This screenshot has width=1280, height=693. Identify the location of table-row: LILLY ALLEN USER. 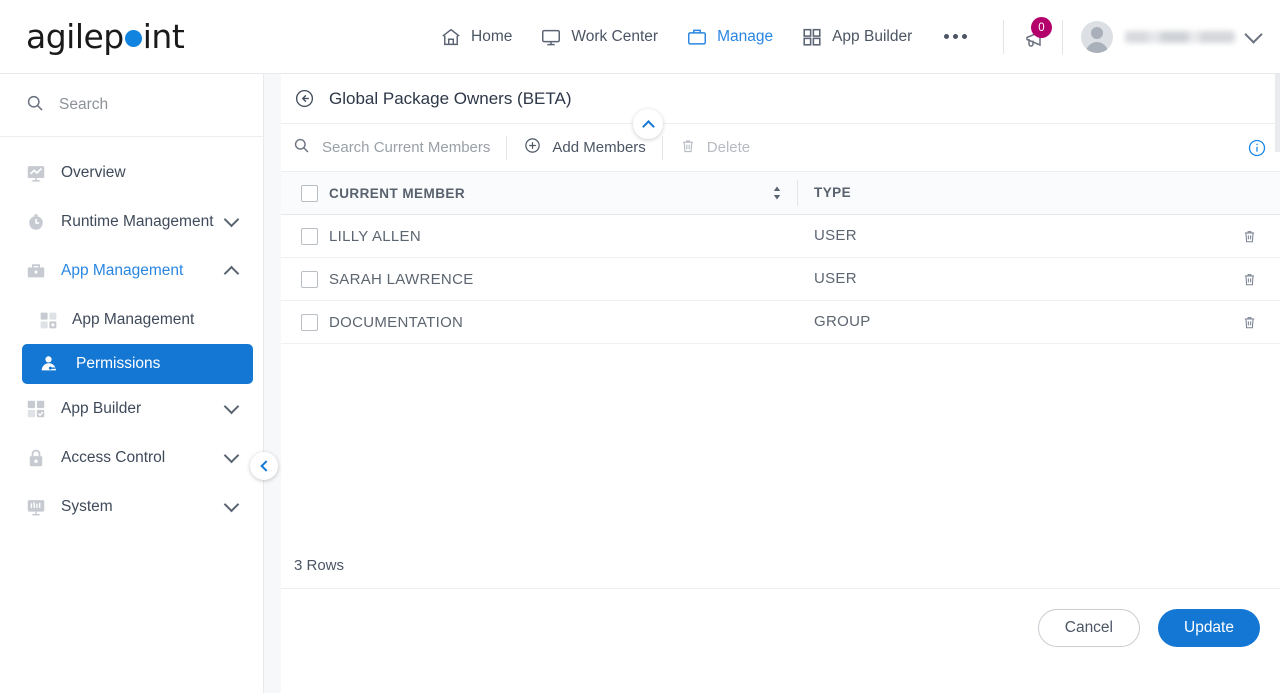
(780, 236).